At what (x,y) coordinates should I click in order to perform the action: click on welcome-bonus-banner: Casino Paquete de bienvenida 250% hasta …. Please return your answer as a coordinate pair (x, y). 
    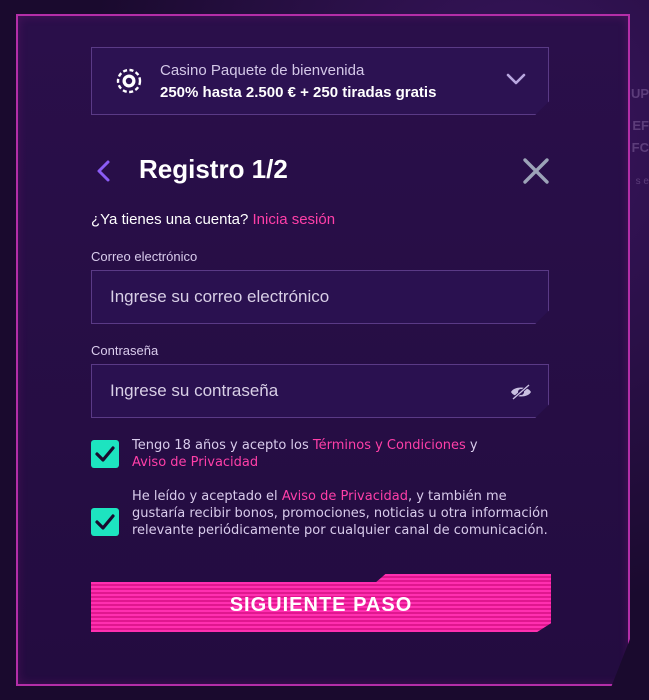
    Looking at the image, I should click on (320, 81).